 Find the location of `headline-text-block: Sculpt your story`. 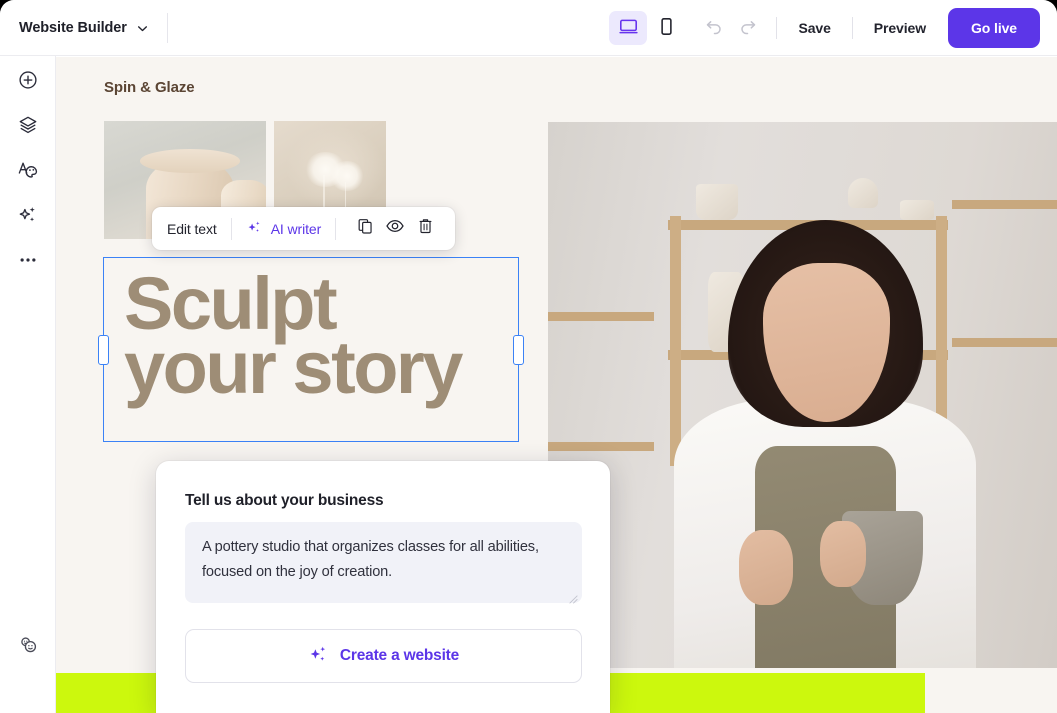

headline-text-block: Sculpt your story is located at coordinates (311, 349).